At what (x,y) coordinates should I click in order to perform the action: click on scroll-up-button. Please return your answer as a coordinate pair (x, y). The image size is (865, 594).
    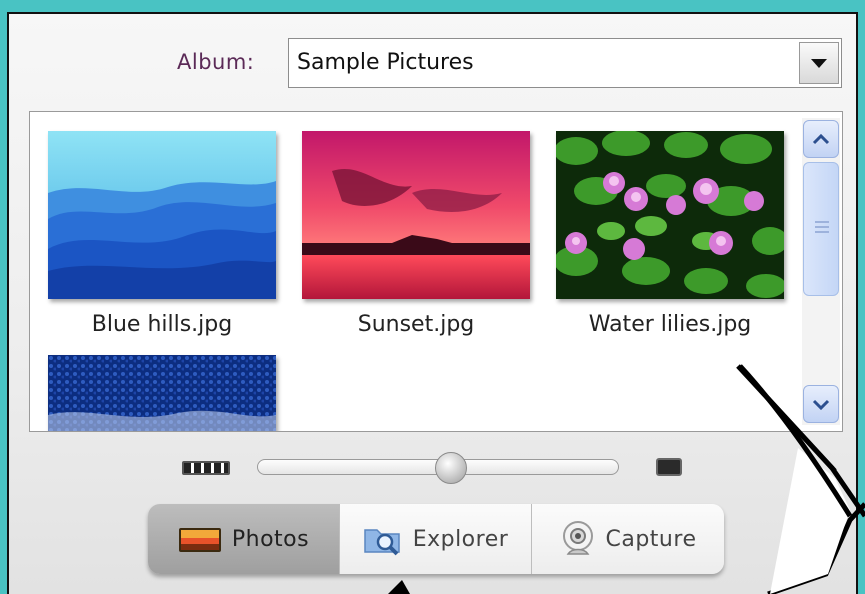
    Looking at the image, I should click on (821, 139).